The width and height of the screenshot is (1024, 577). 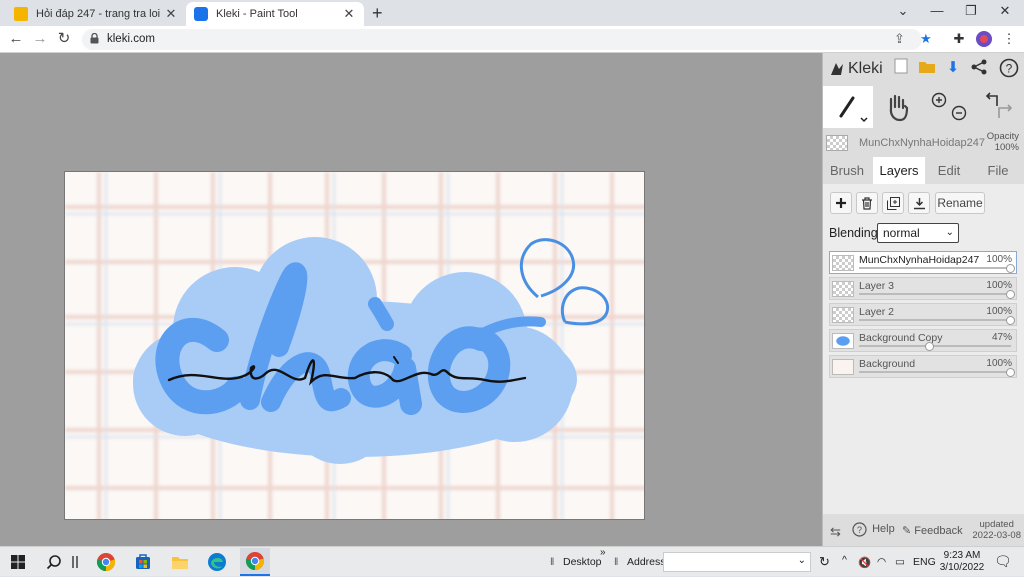 What do you see at coordinates (953, 68) in the screenshot?
I see `download-icon: ⬇` at bounding box center [953, 68].